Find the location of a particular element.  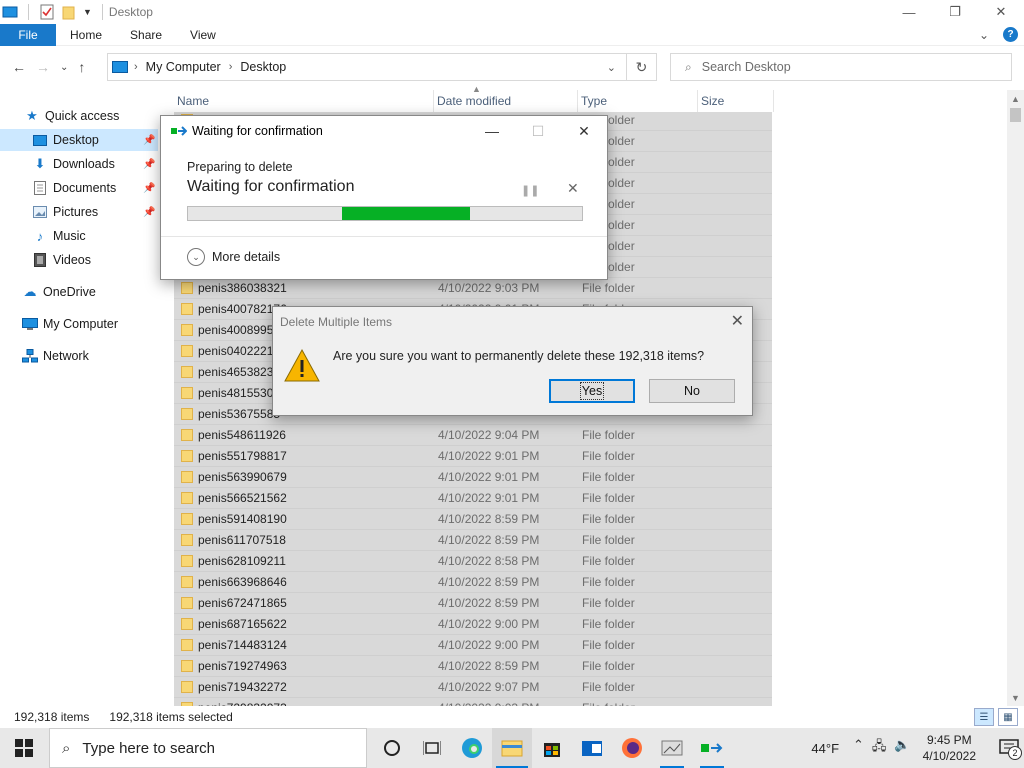

tab-view: View is located at coordinates (203, 35).